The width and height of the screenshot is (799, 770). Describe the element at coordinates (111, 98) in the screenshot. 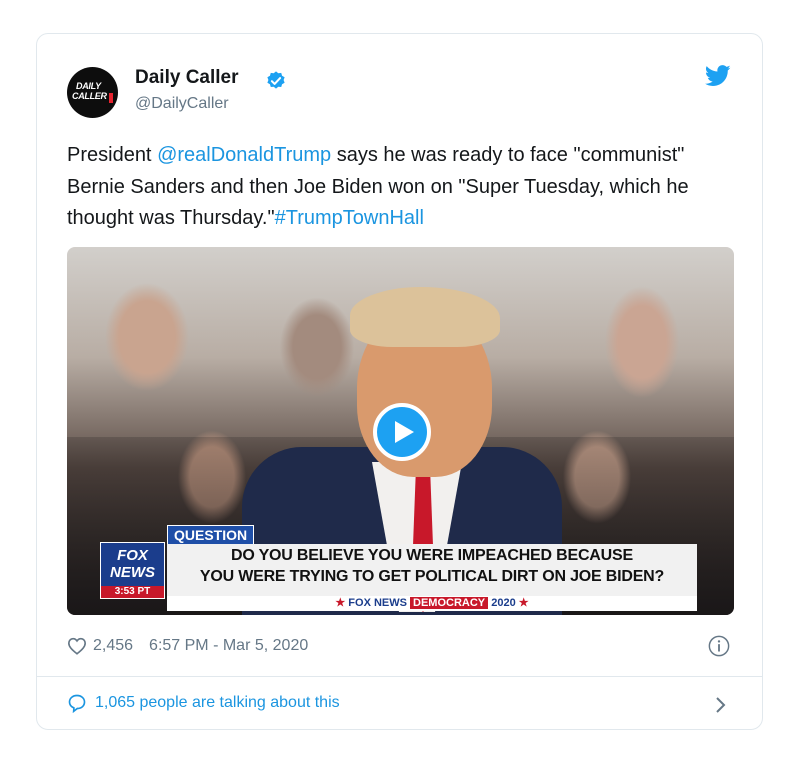

I see `avatar-mark` at that location.